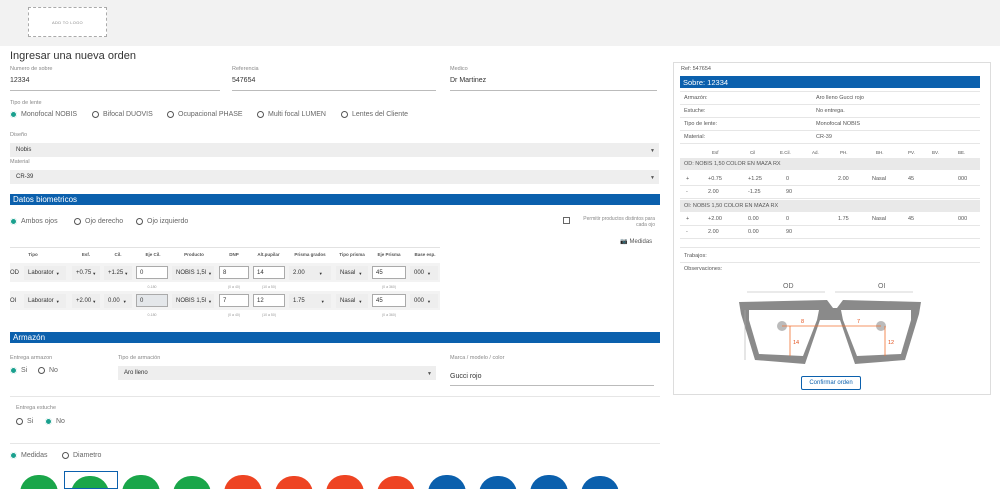 This screenshot has height=489, width=1000. I want to click on lens-shape-selected-frame, so click(91, 480).